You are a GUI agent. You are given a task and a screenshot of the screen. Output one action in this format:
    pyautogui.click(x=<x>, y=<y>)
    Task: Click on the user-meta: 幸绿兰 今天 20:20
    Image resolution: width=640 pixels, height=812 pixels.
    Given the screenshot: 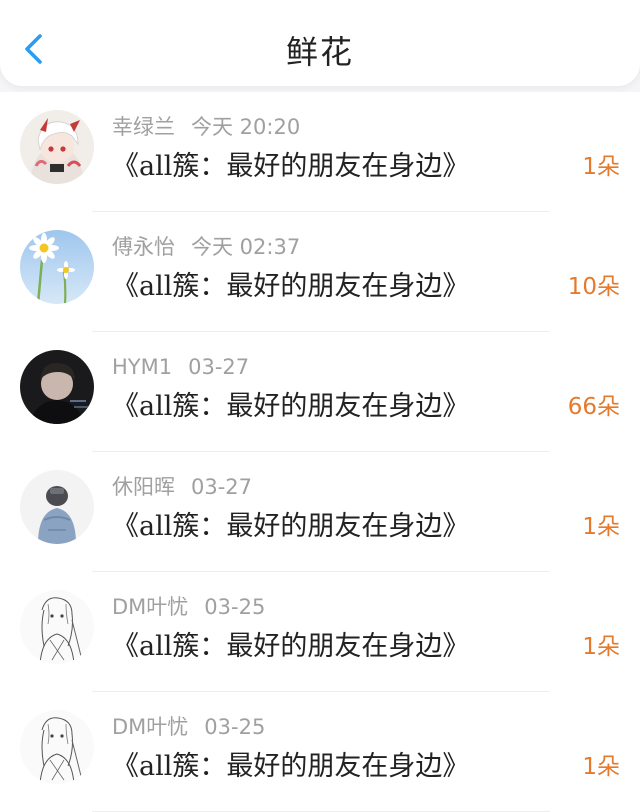 What is the action you would take?
    pyautogui.click(x=206, y=127)
    